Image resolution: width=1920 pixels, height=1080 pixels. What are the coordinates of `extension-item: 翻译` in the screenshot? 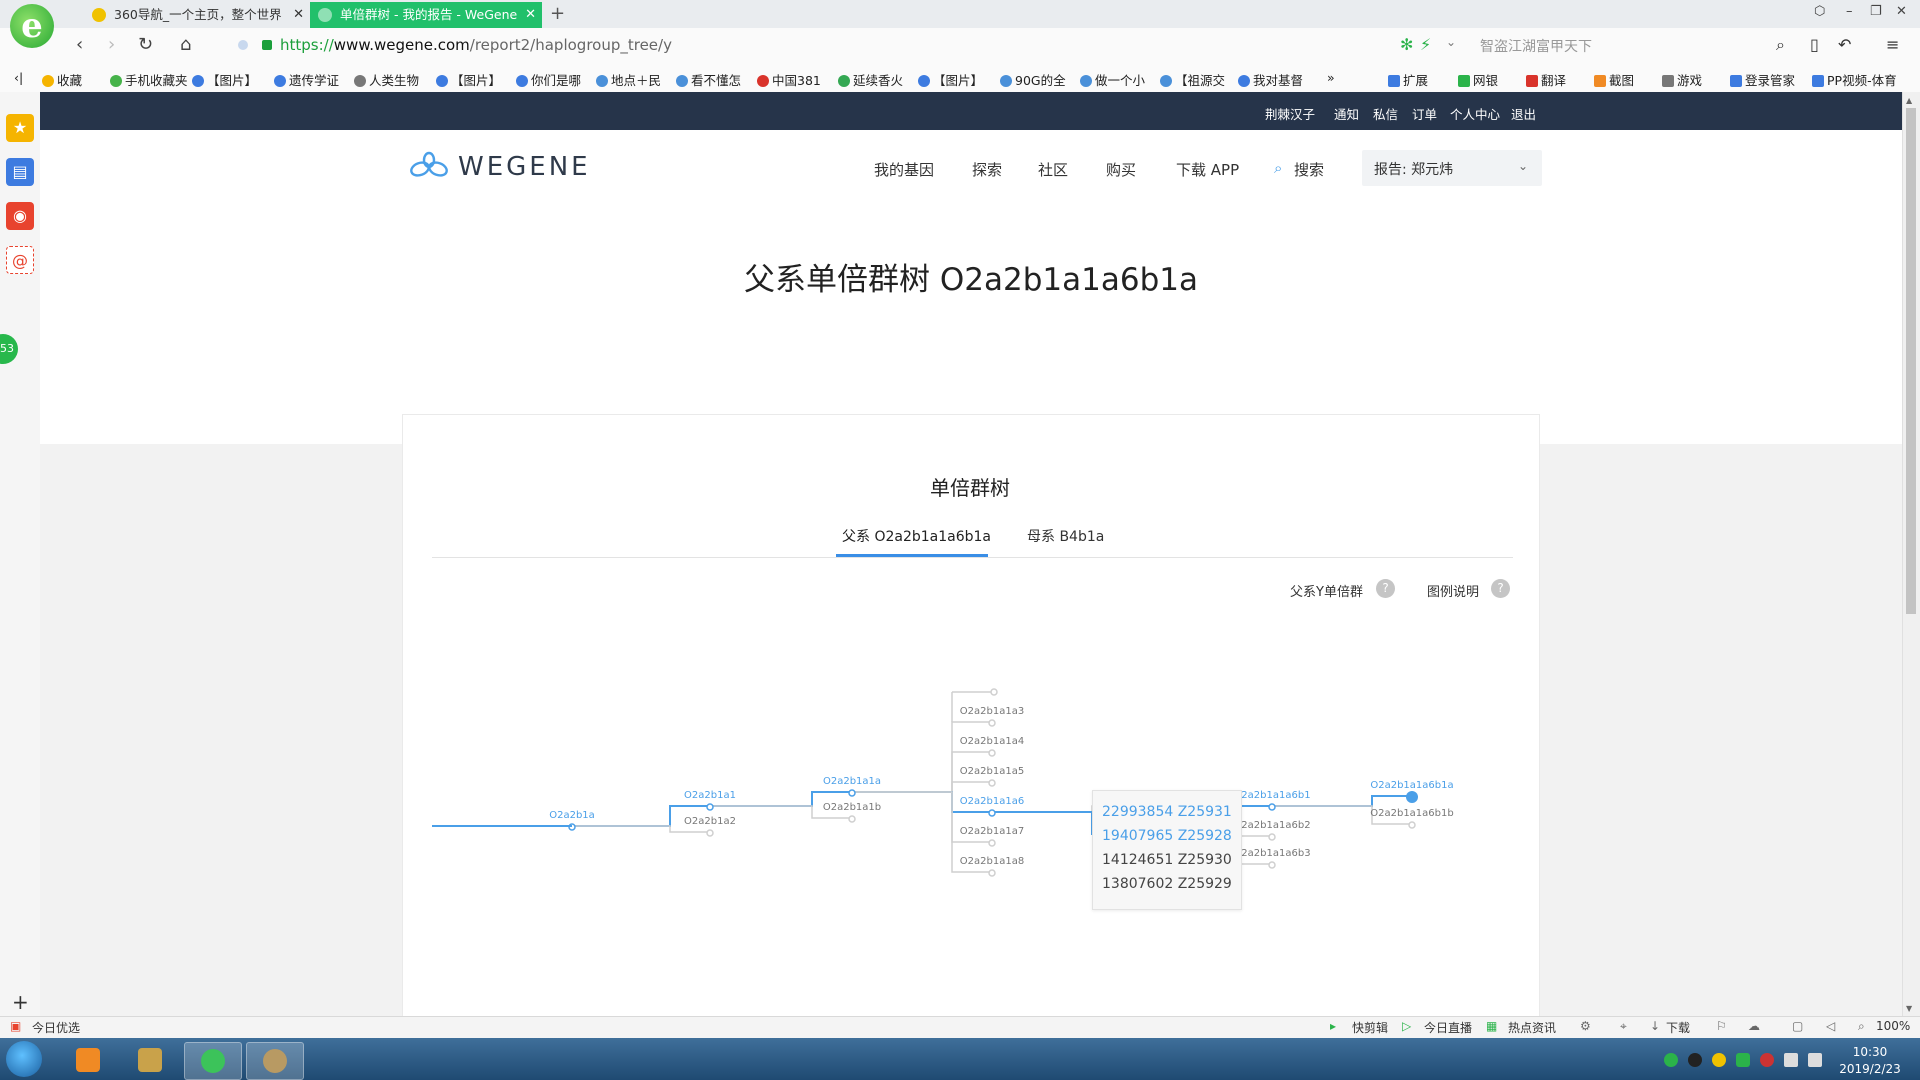 It's located at (1546, 79).